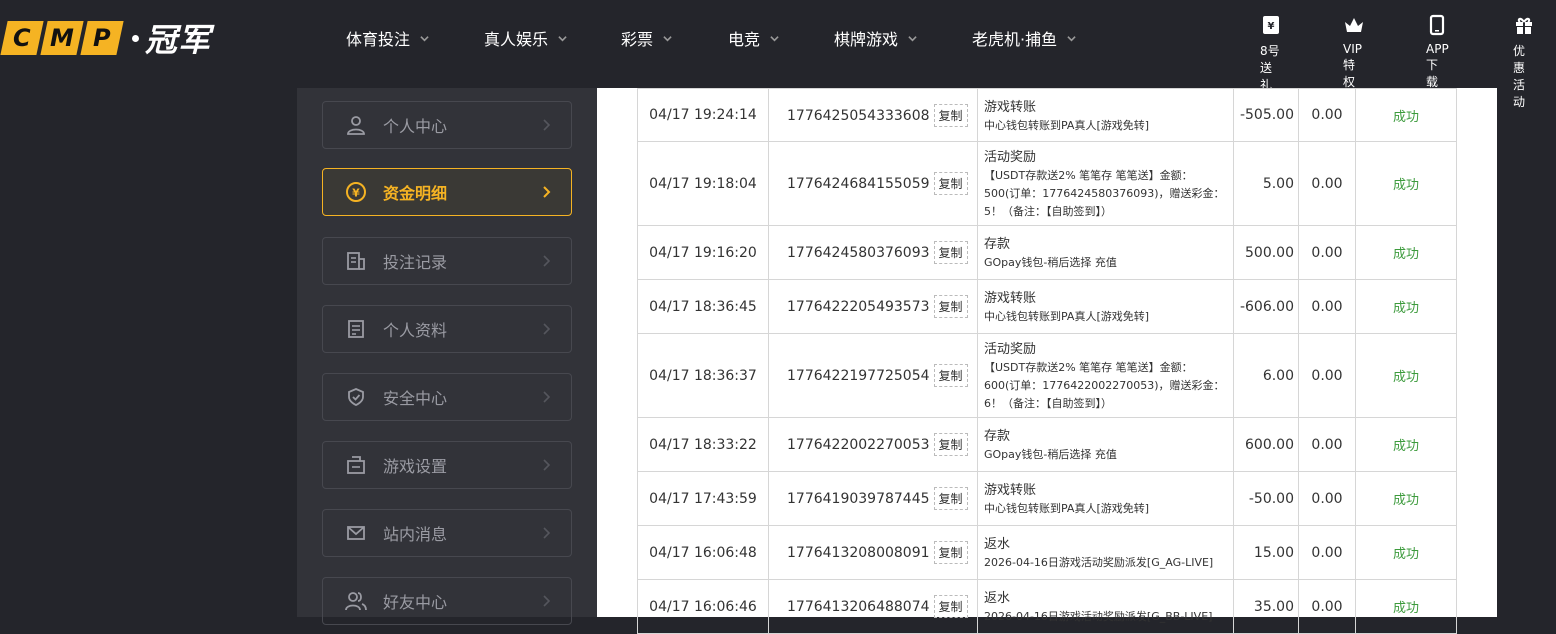 Image resolution: width=1556 pixels, height=634 pixels. I want to click on logo-dot, so click(135, 38).